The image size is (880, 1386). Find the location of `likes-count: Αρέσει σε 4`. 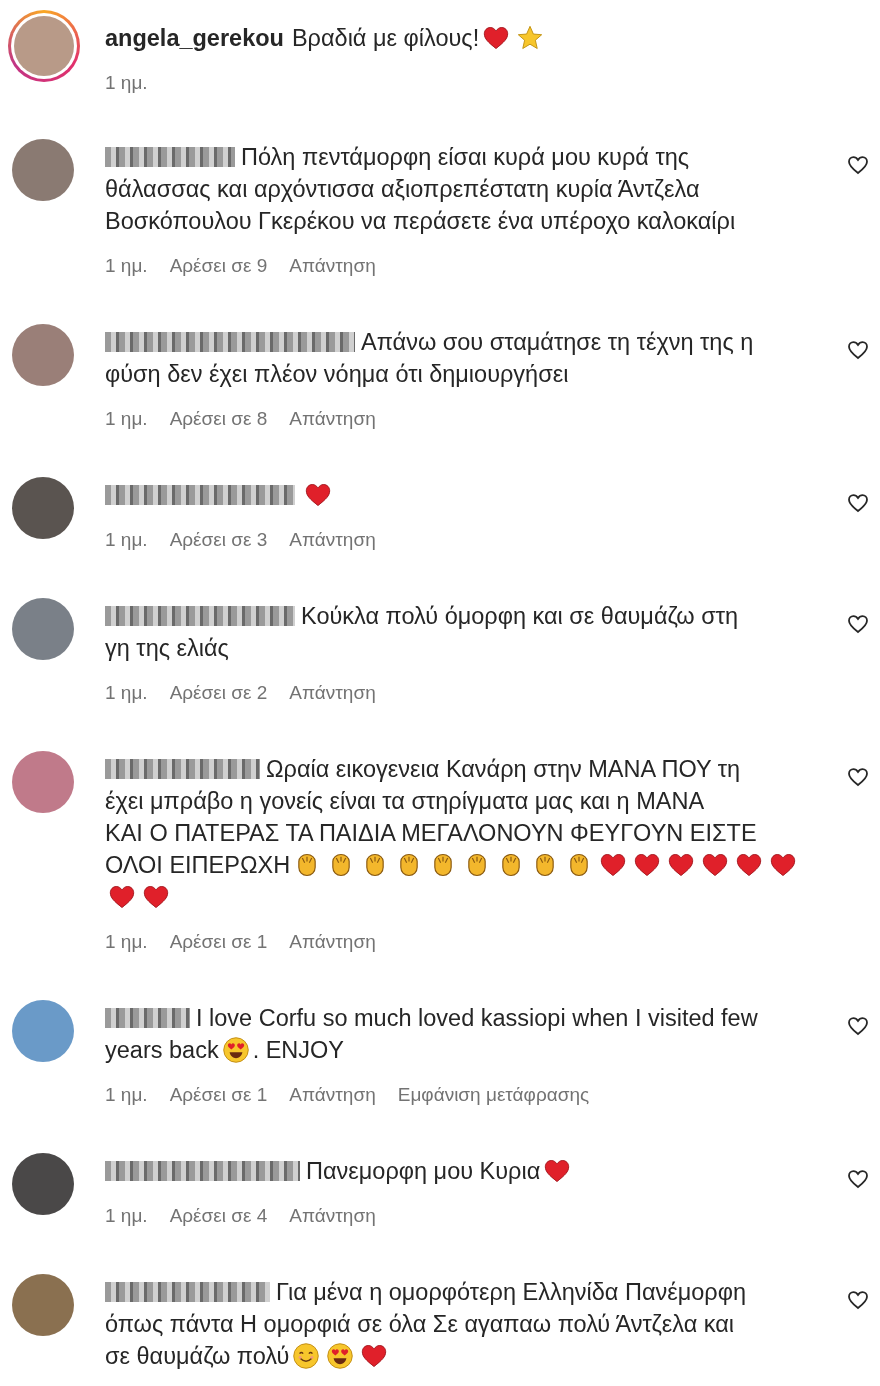

likes-count: Αρέσει σε 4 is located at coordinates (218, 1216).